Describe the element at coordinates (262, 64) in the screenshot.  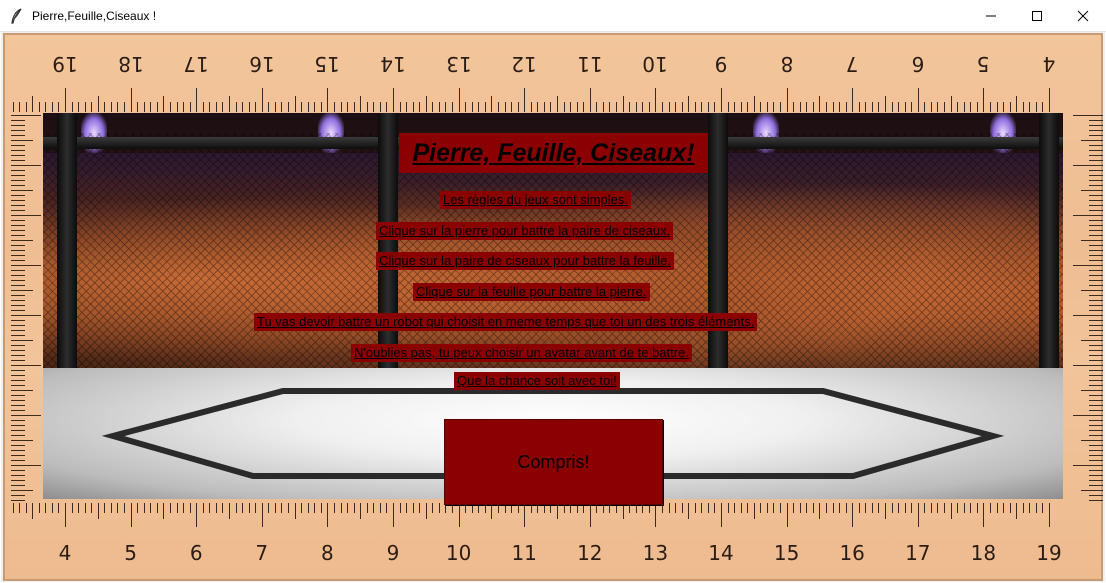
I see `ruler-number: 16` at that location.